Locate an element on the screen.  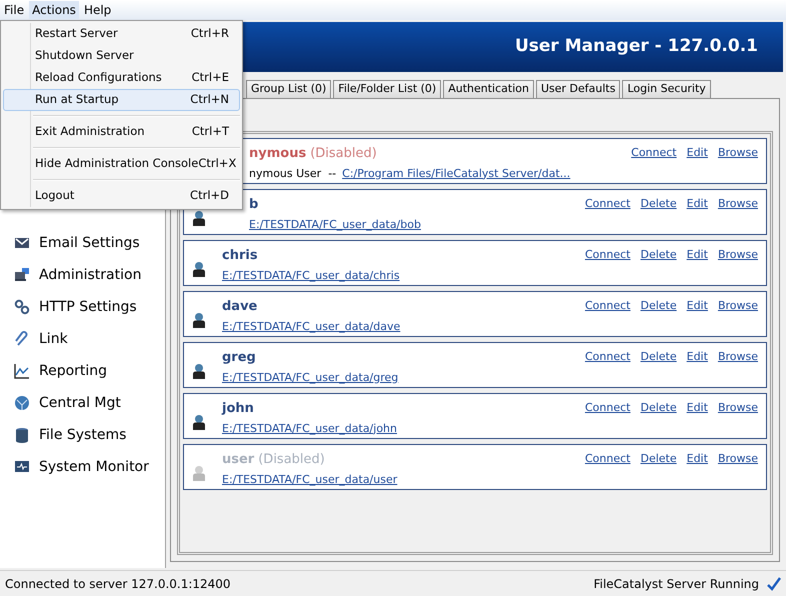
tab: File/Folder List (0) is located at coordinates (387, 89).